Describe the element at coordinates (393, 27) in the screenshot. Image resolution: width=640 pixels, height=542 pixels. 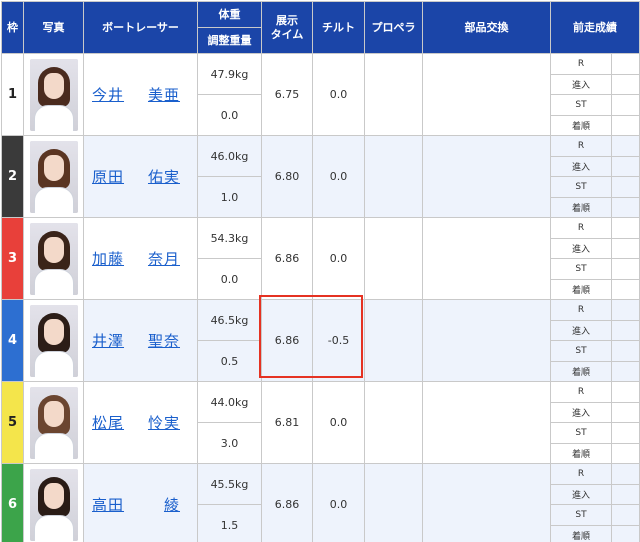
I see `header-propeller: プロペラ` at that location.